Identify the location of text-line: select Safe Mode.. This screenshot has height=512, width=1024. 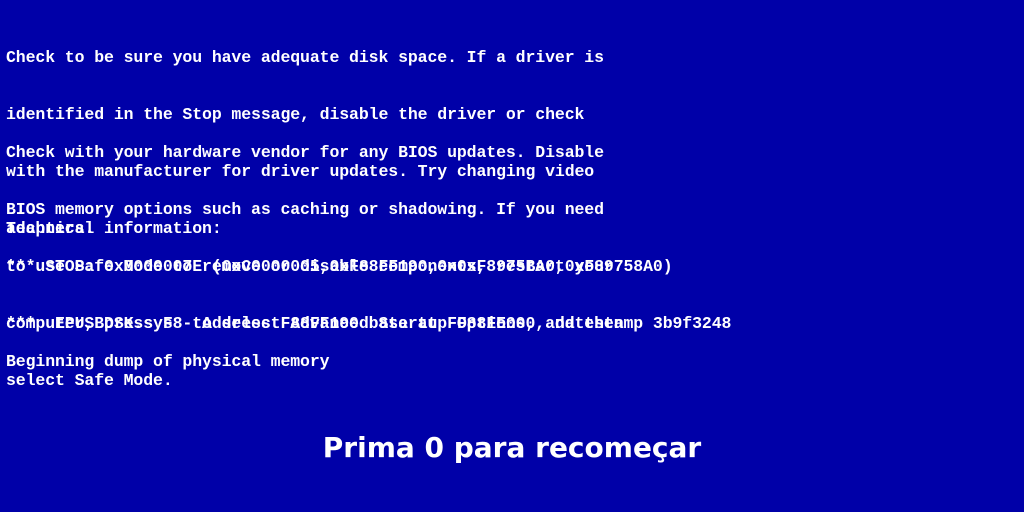
(89, 380).